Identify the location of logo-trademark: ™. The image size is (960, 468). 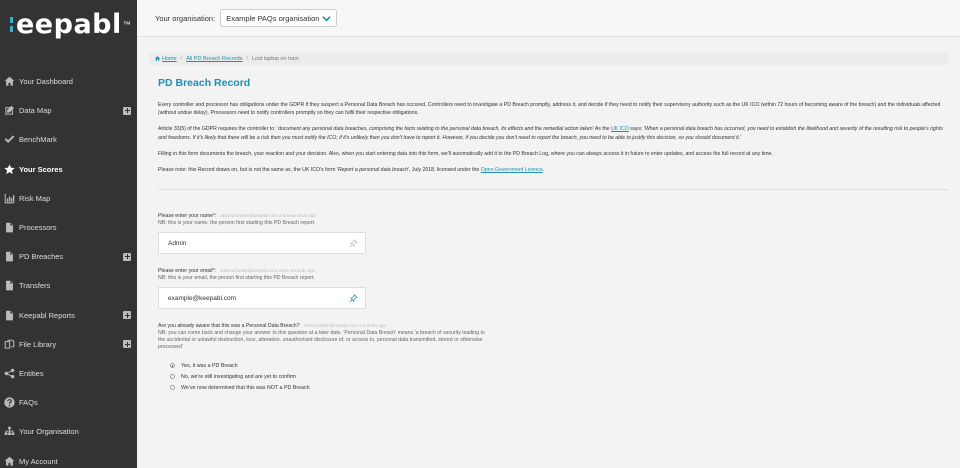
(126, 24).